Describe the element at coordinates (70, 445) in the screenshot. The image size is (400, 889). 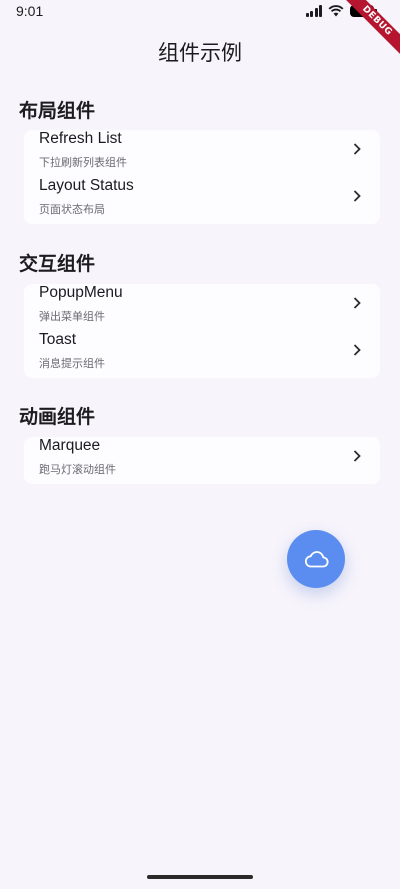
I see `list-item-title: Marquee` at that location.